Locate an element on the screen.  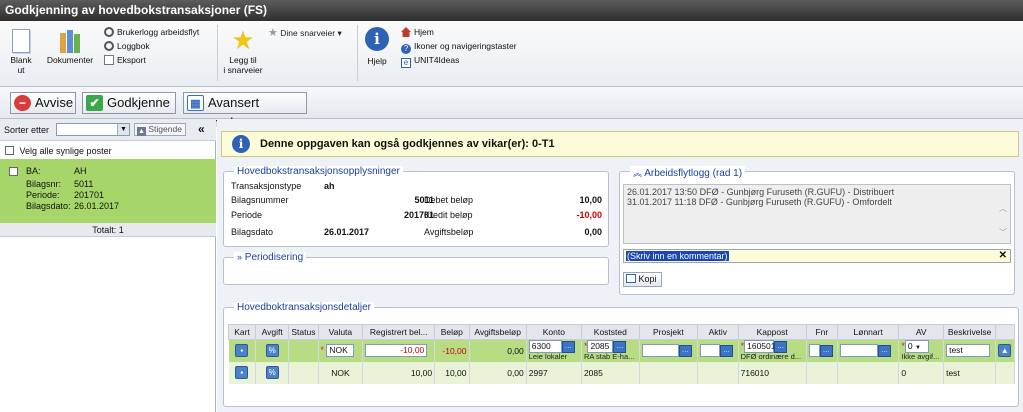
ascending-toggle: ▲ Stigende is located at coordinates (160, 129).